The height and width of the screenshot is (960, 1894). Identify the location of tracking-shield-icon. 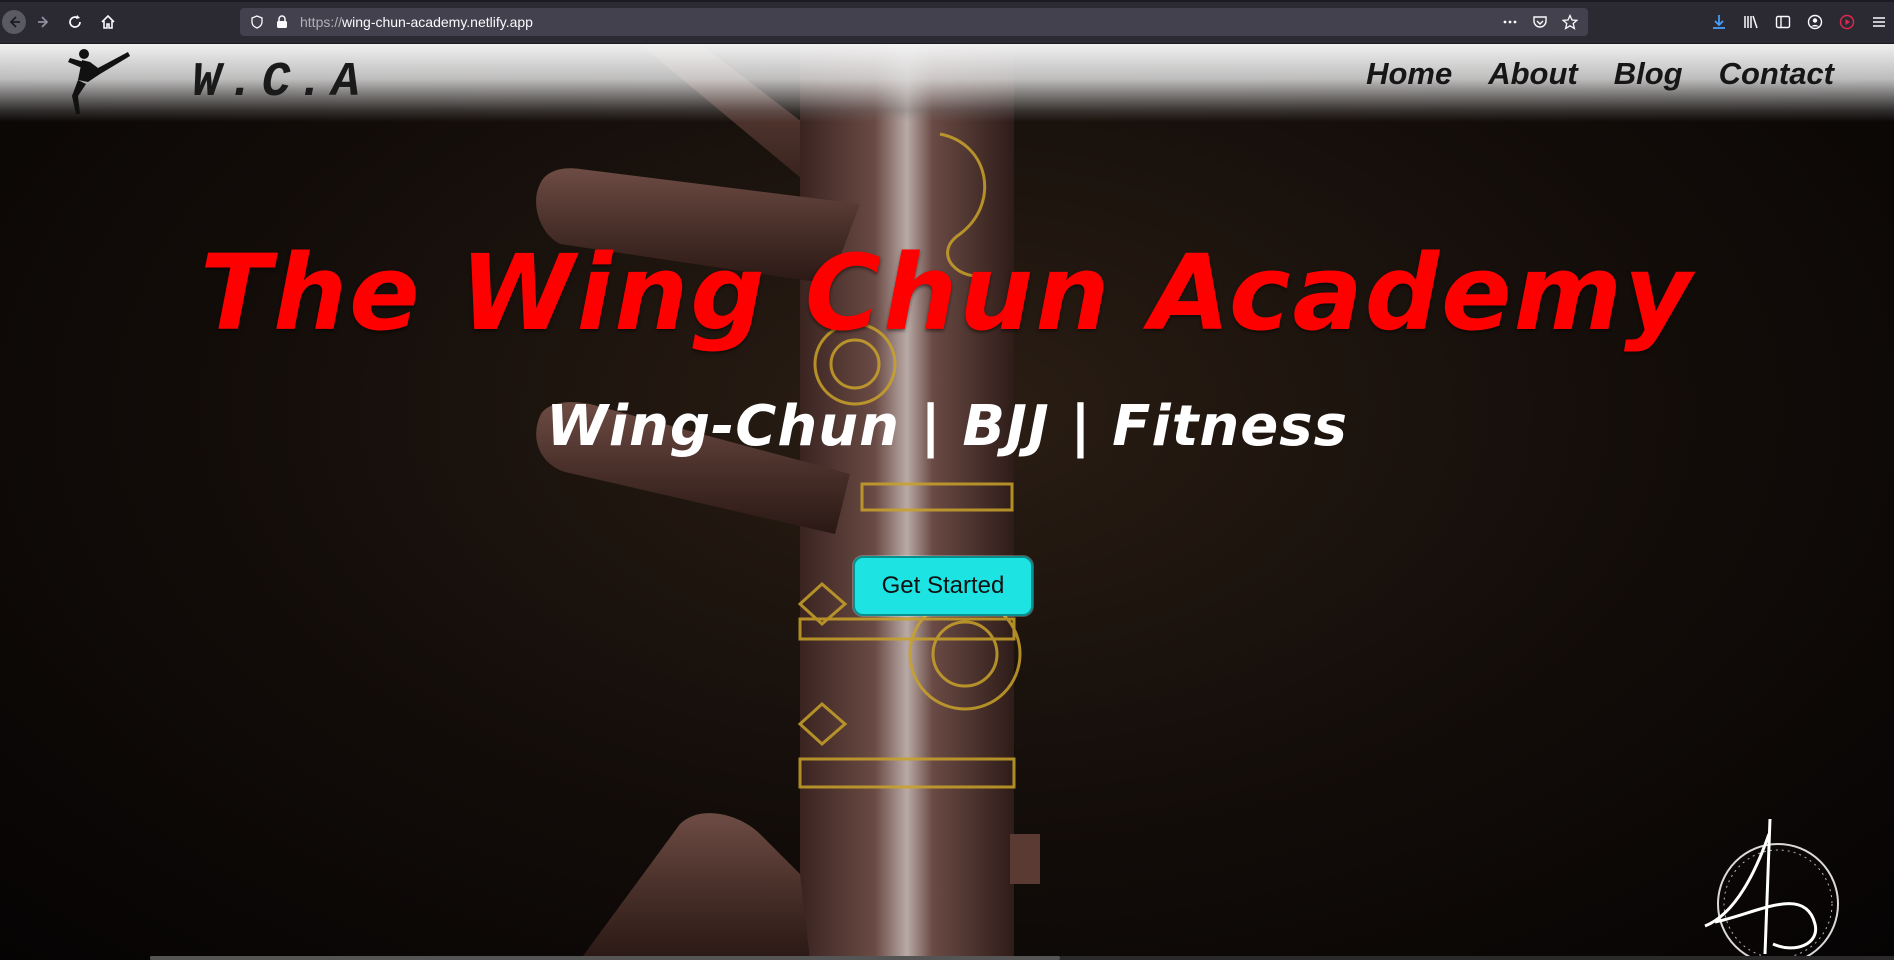
(257, 22).